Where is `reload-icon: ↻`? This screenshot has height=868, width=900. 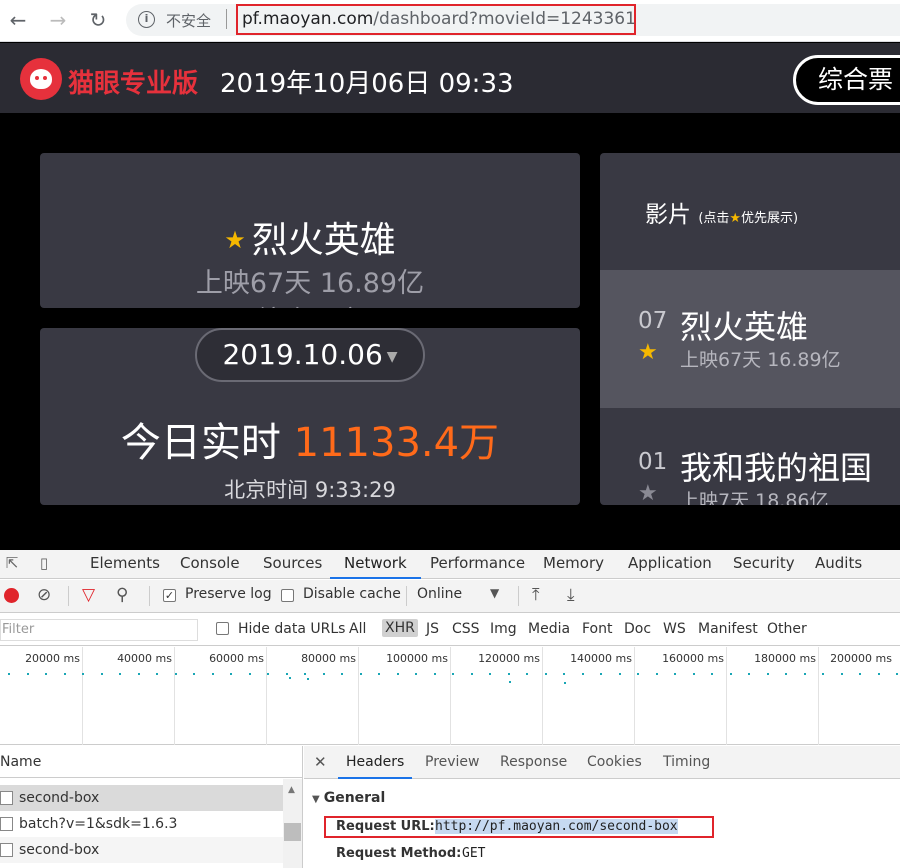
reload-icon: ↻ is located at coordinates (98, 20).